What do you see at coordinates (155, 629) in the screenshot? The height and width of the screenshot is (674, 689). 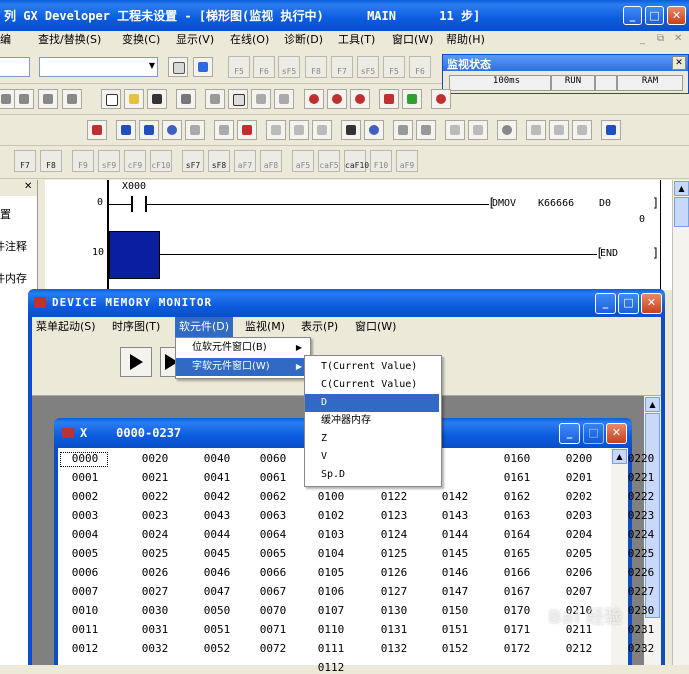 I see `device-cell: 0031` at bounding box center [155, 629].